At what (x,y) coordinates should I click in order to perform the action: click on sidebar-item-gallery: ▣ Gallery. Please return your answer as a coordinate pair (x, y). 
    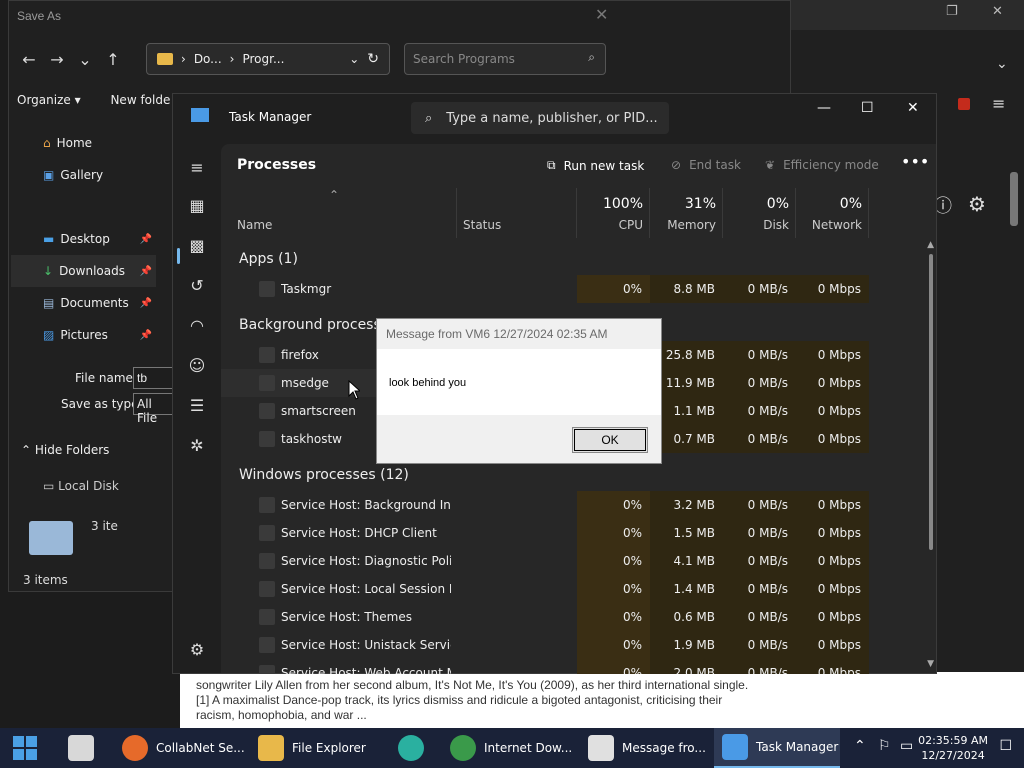
    Looking at the image, I should click on (83, 175).